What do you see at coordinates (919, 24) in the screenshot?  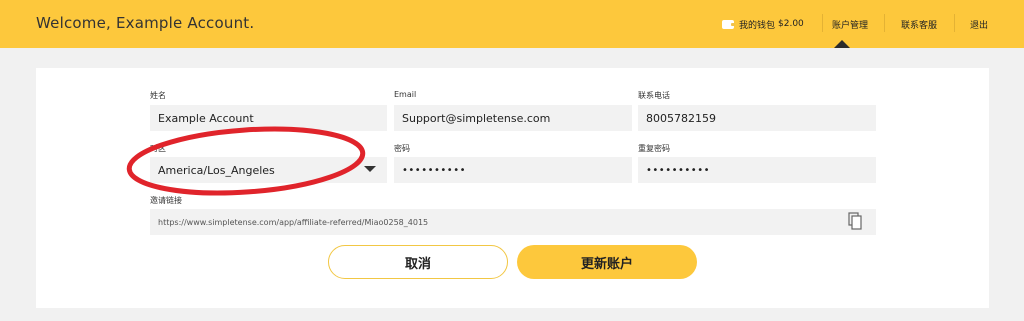 I see `nav-contact-support: 联系客服` at bounding box center [919, 24].